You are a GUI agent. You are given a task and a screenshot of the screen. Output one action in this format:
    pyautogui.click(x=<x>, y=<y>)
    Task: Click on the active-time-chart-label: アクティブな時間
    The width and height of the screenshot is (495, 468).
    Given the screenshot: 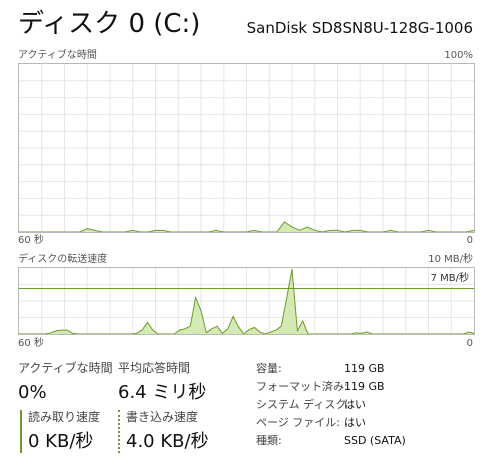 What is the action you would take?
    pyautogui.click(x=57, y=55)
    